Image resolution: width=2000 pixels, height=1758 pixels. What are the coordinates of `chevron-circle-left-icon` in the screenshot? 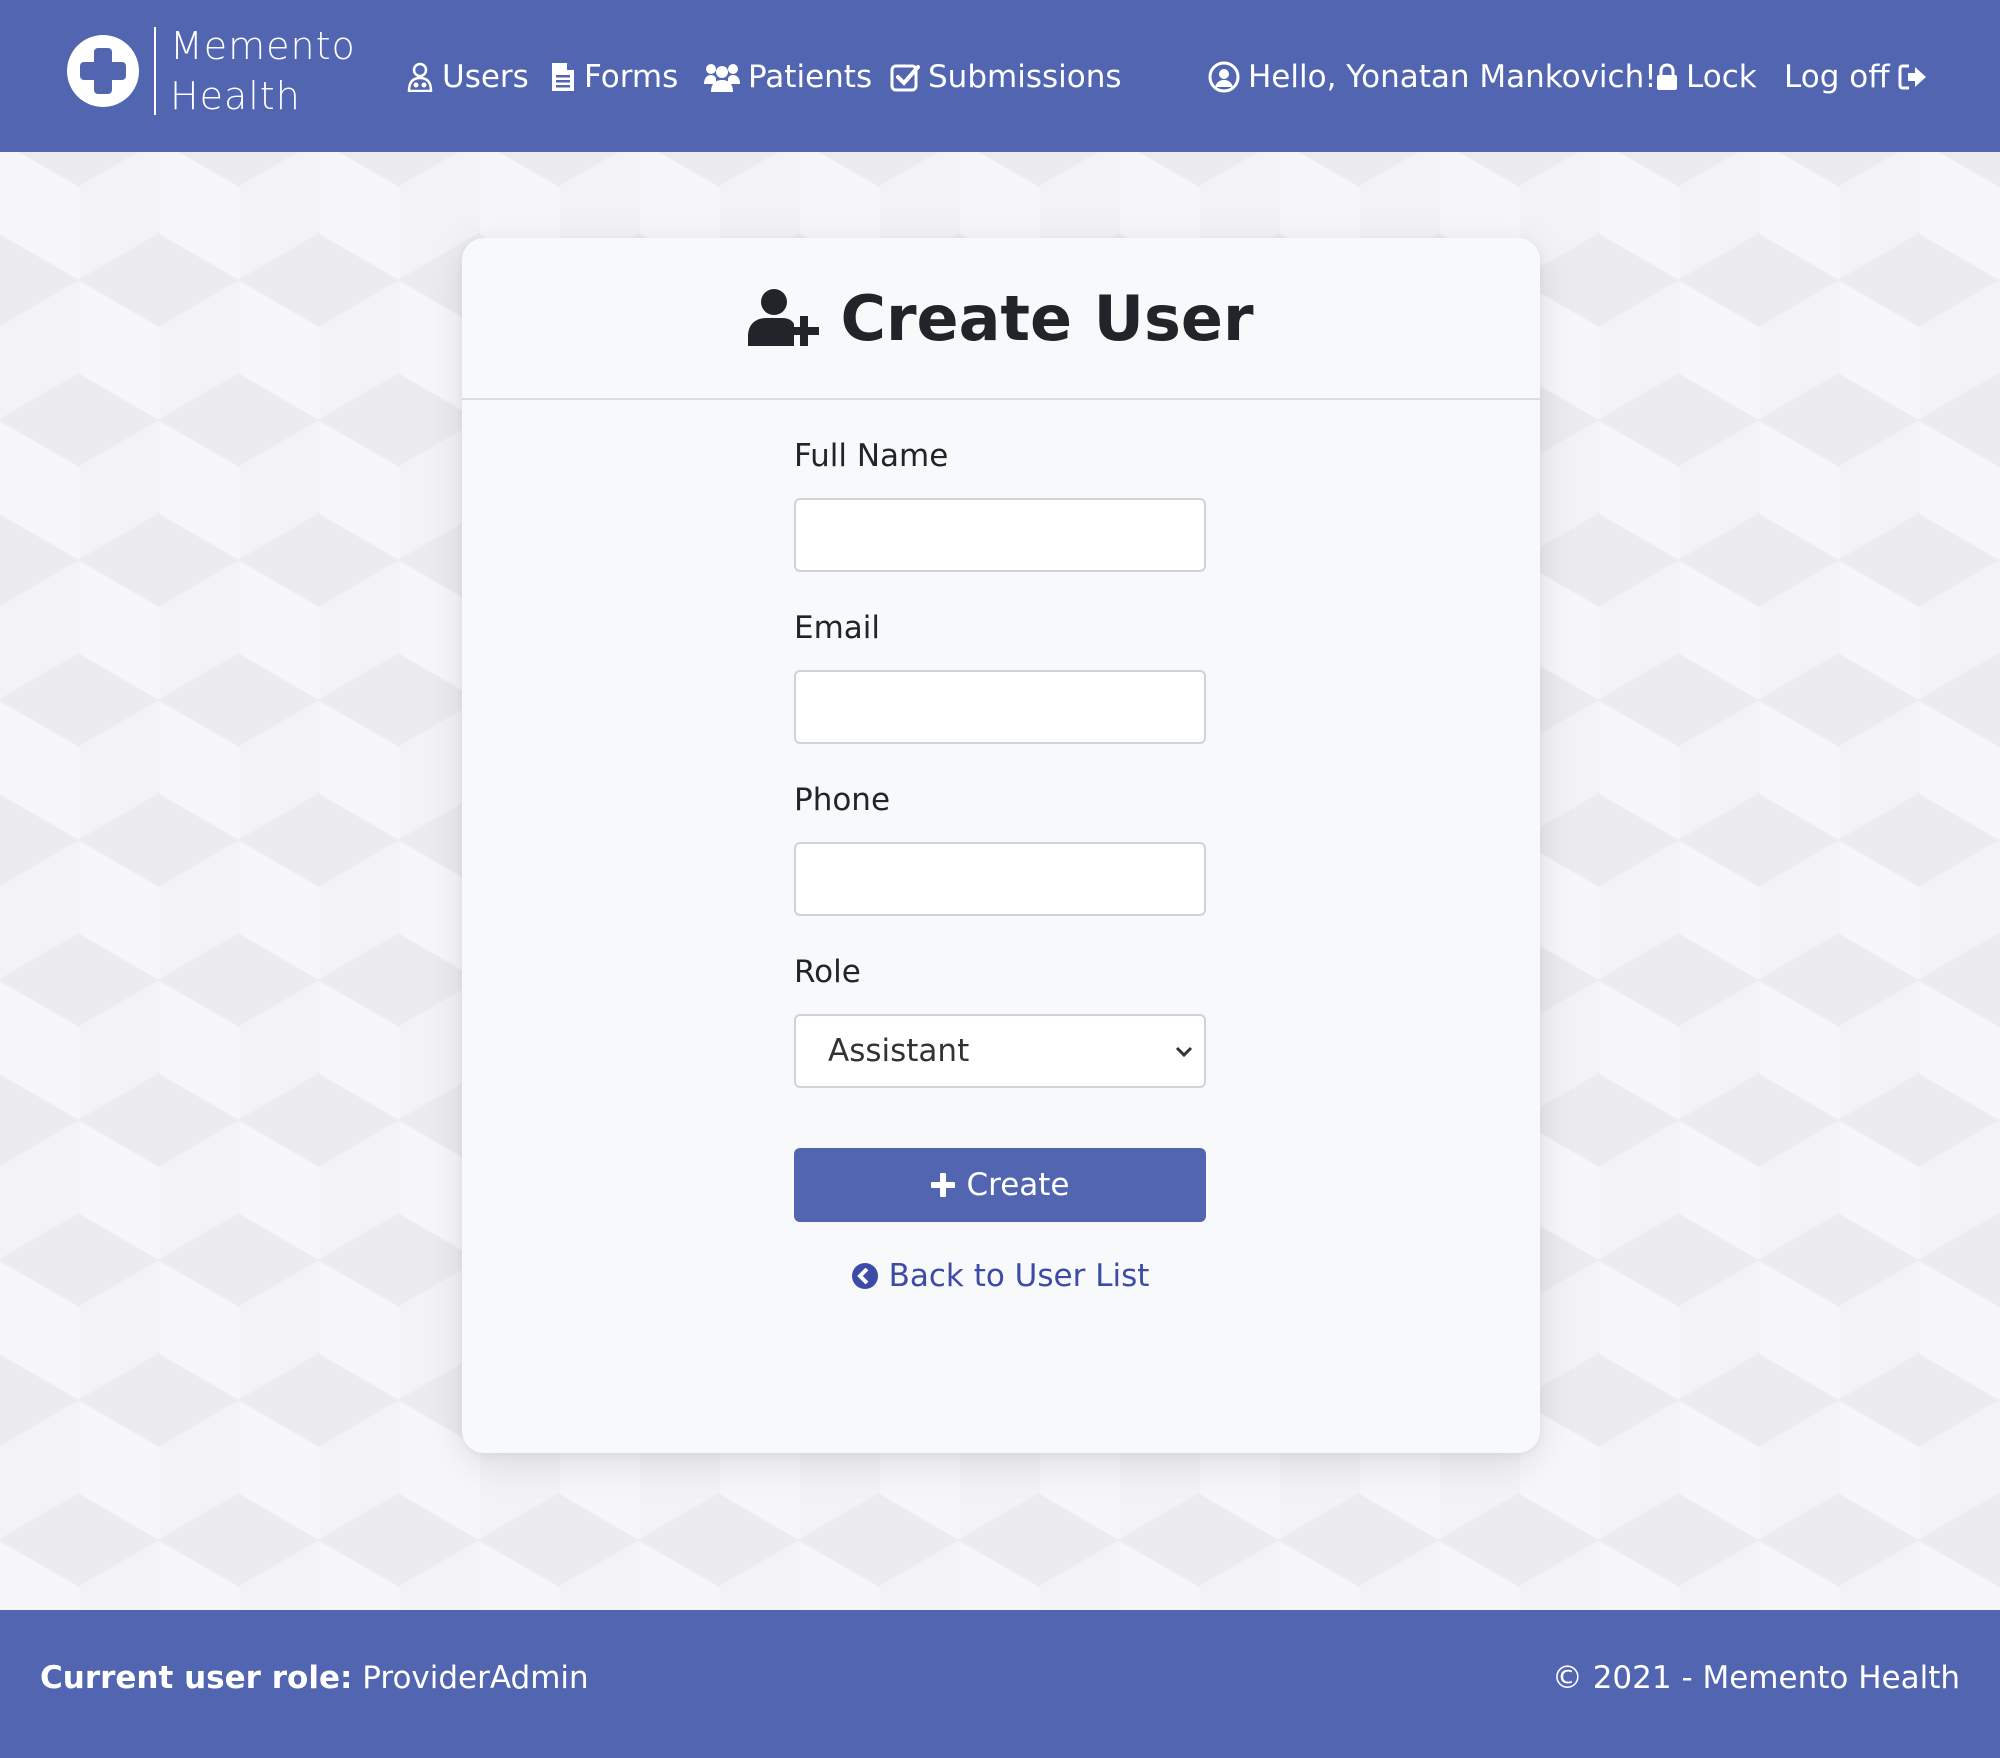 It's located at (864, 1276).